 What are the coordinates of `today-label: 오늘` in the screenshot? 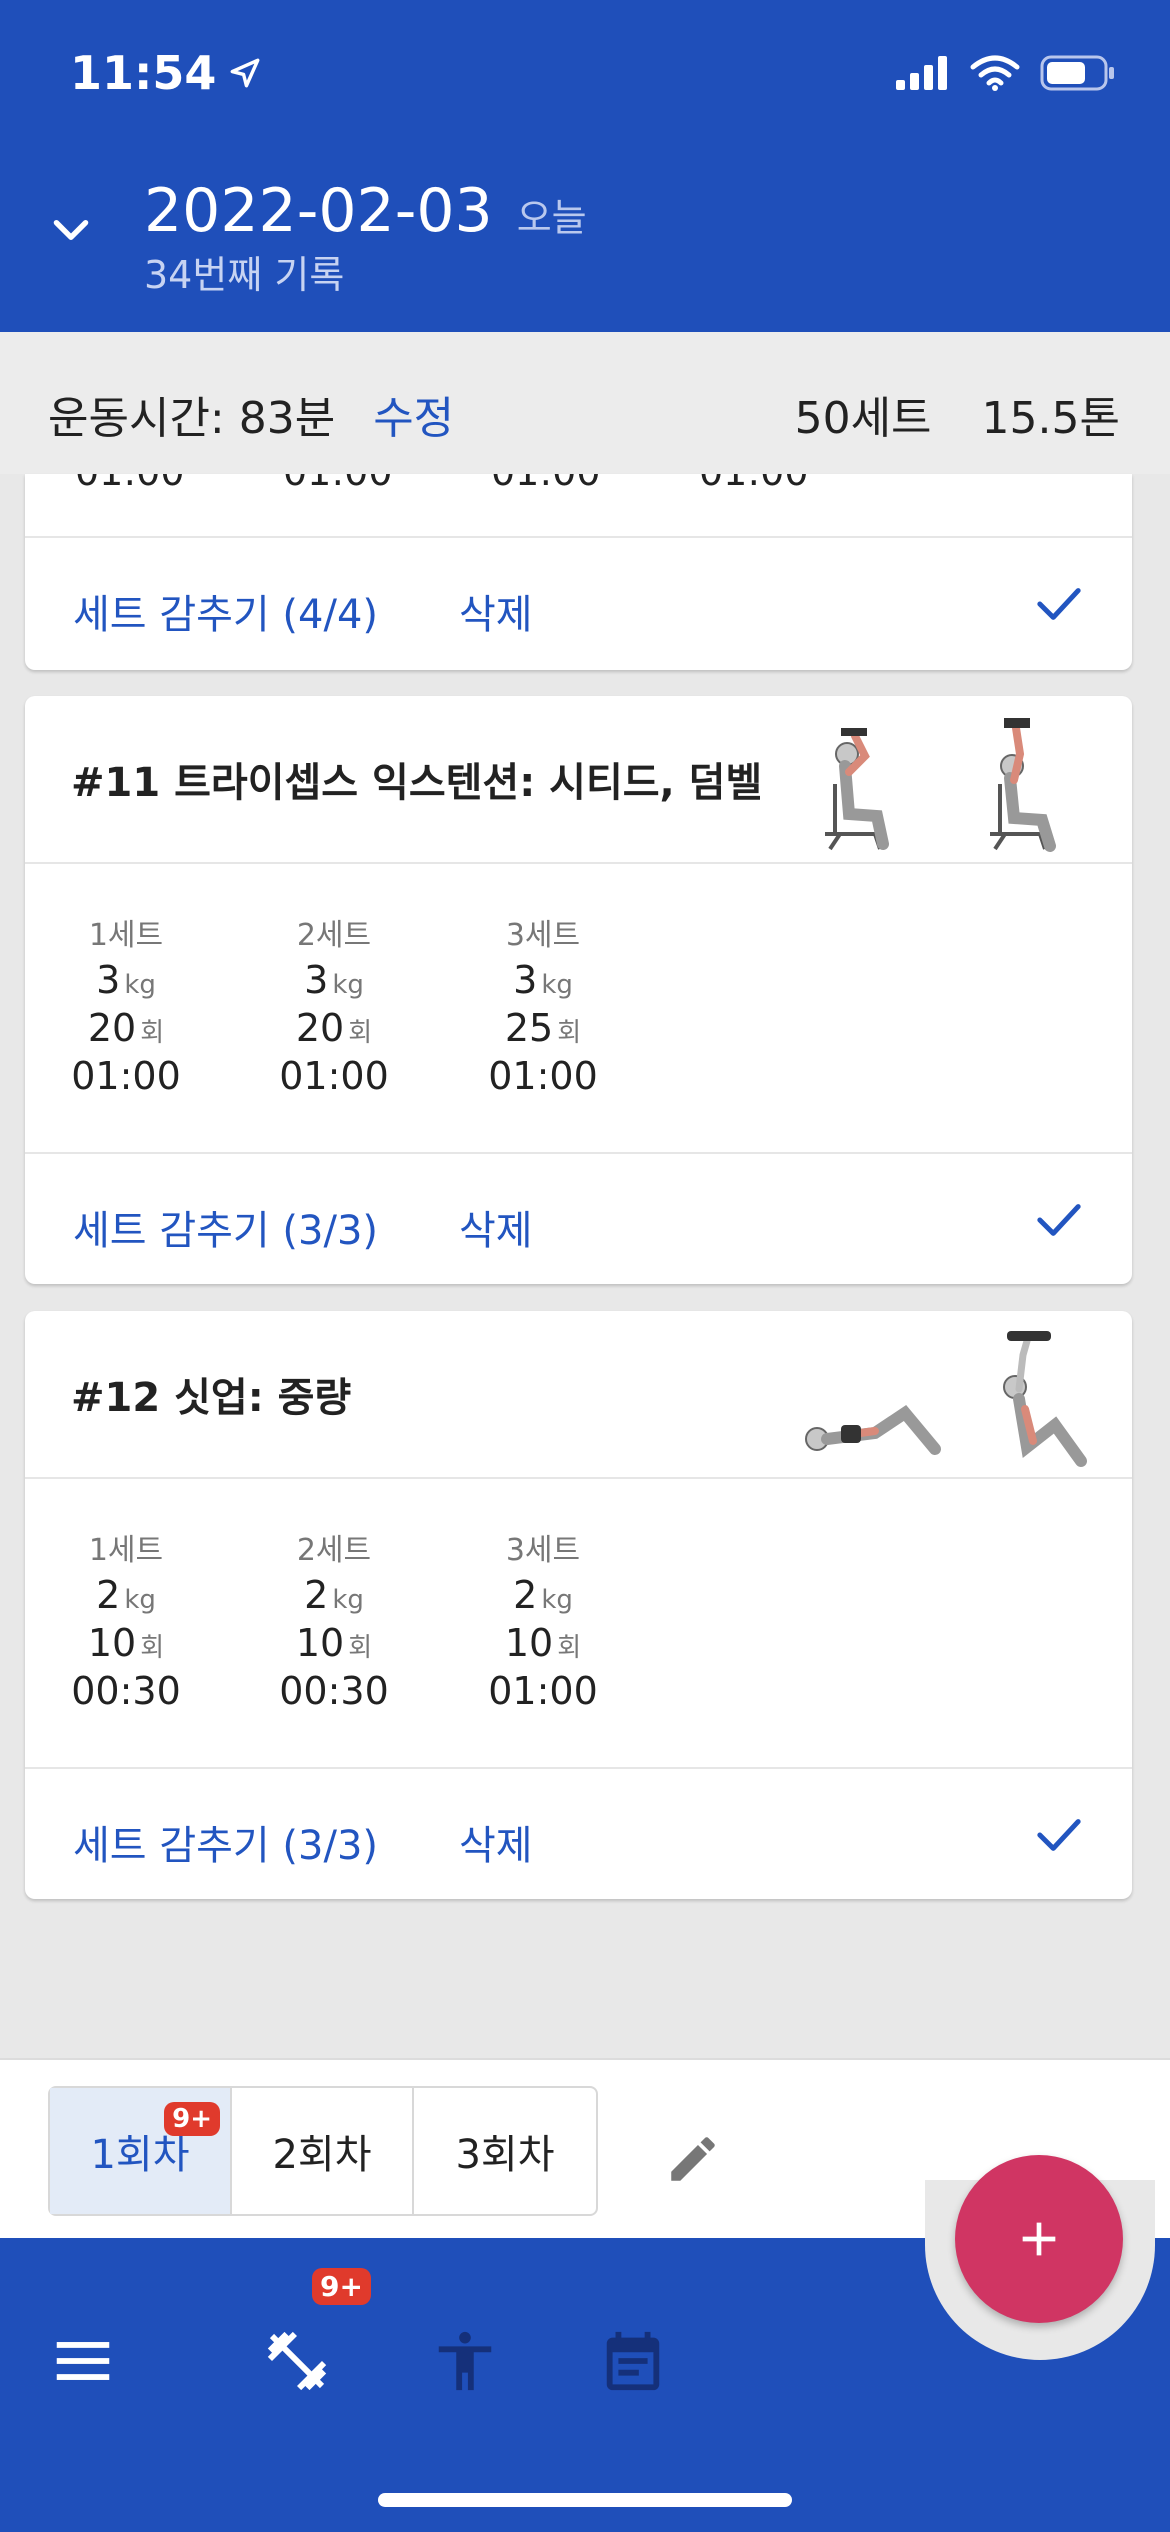 It's located at (551, 218).